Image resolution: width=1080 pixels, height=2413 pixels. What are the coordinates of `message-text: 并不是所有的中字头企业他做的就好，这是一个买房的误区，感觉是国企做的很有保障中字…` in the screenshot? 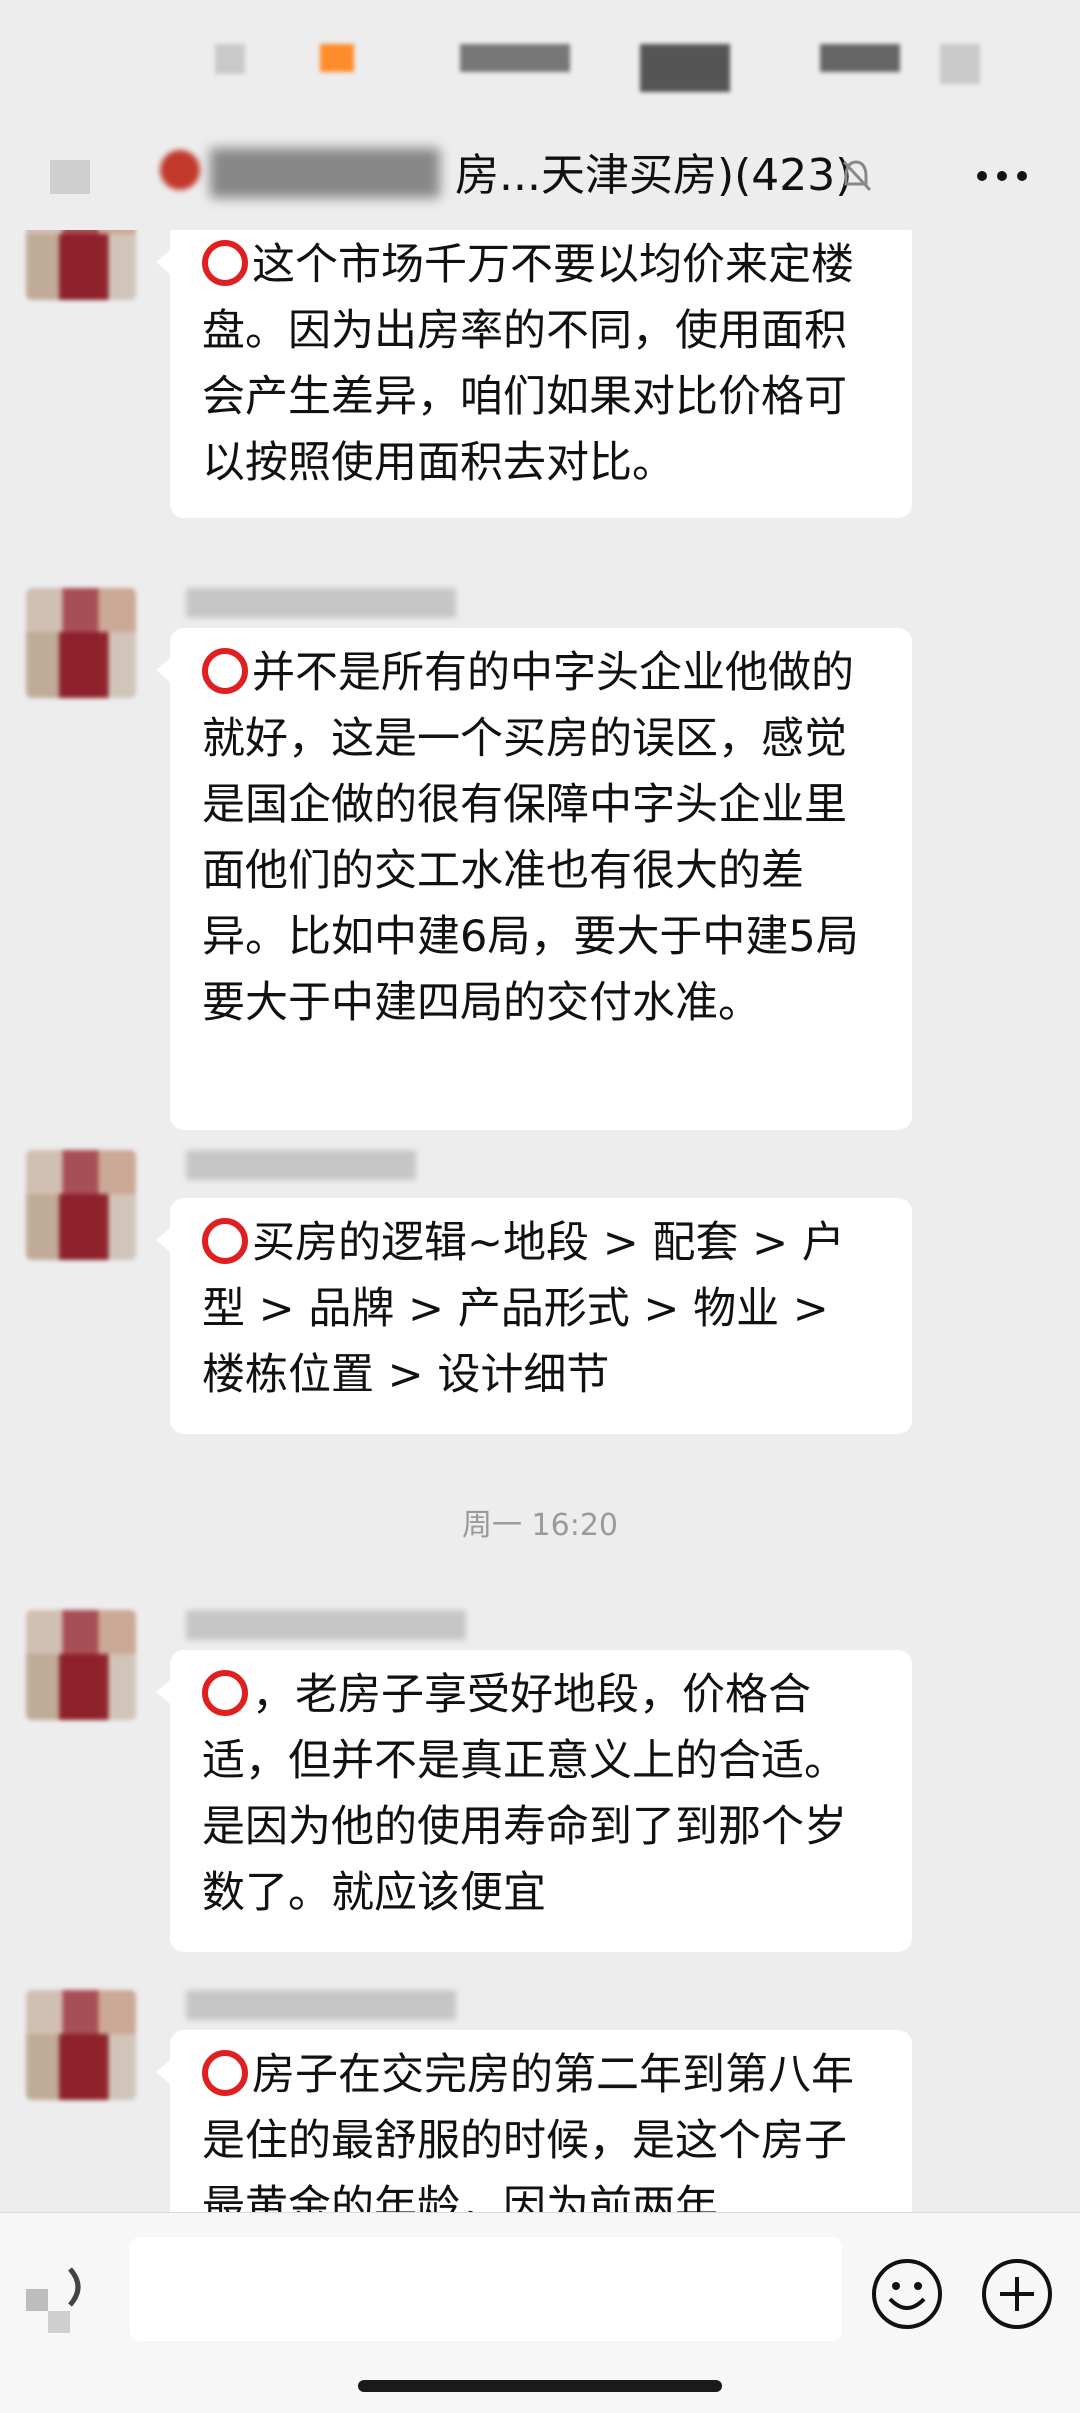 It's located at (530, 838).